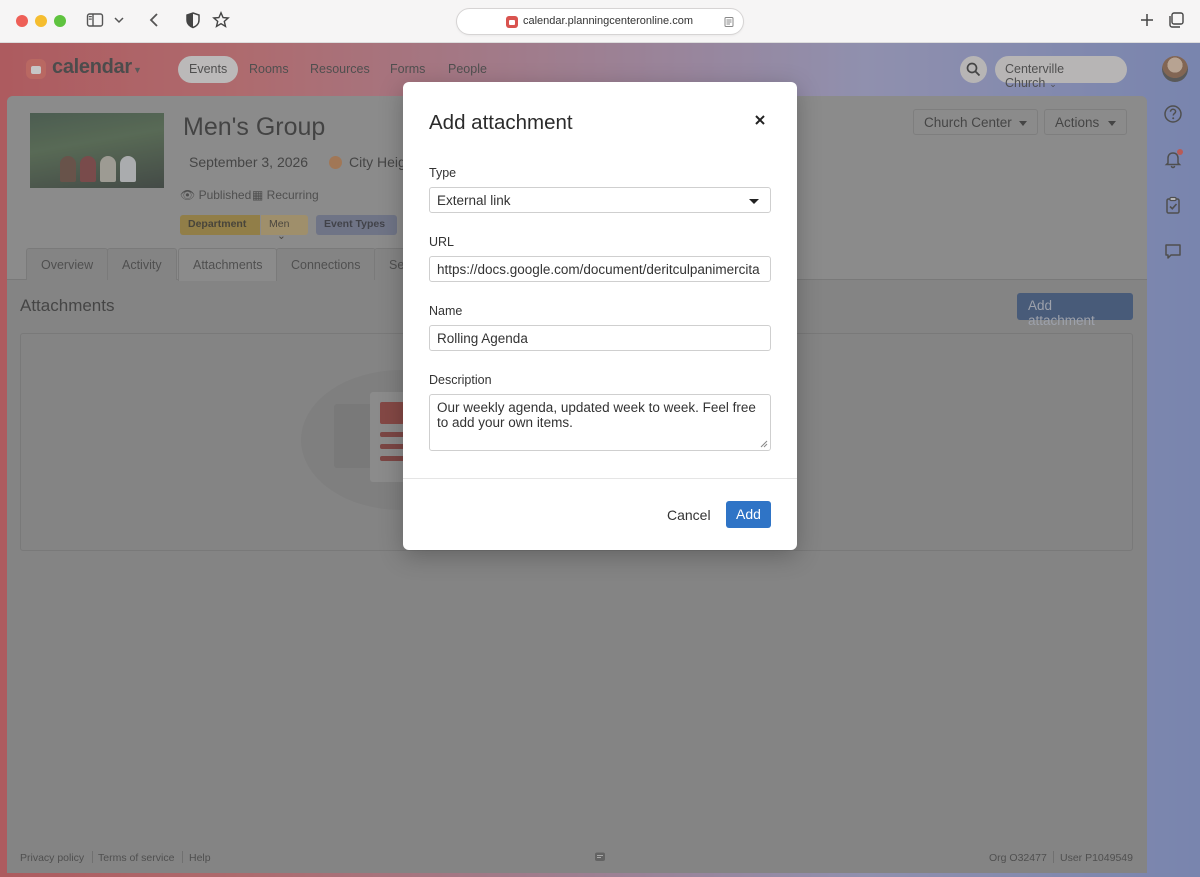 This screenshot has height=877, width=1200. I want to click on zoom-window-button, so click(60, 21).